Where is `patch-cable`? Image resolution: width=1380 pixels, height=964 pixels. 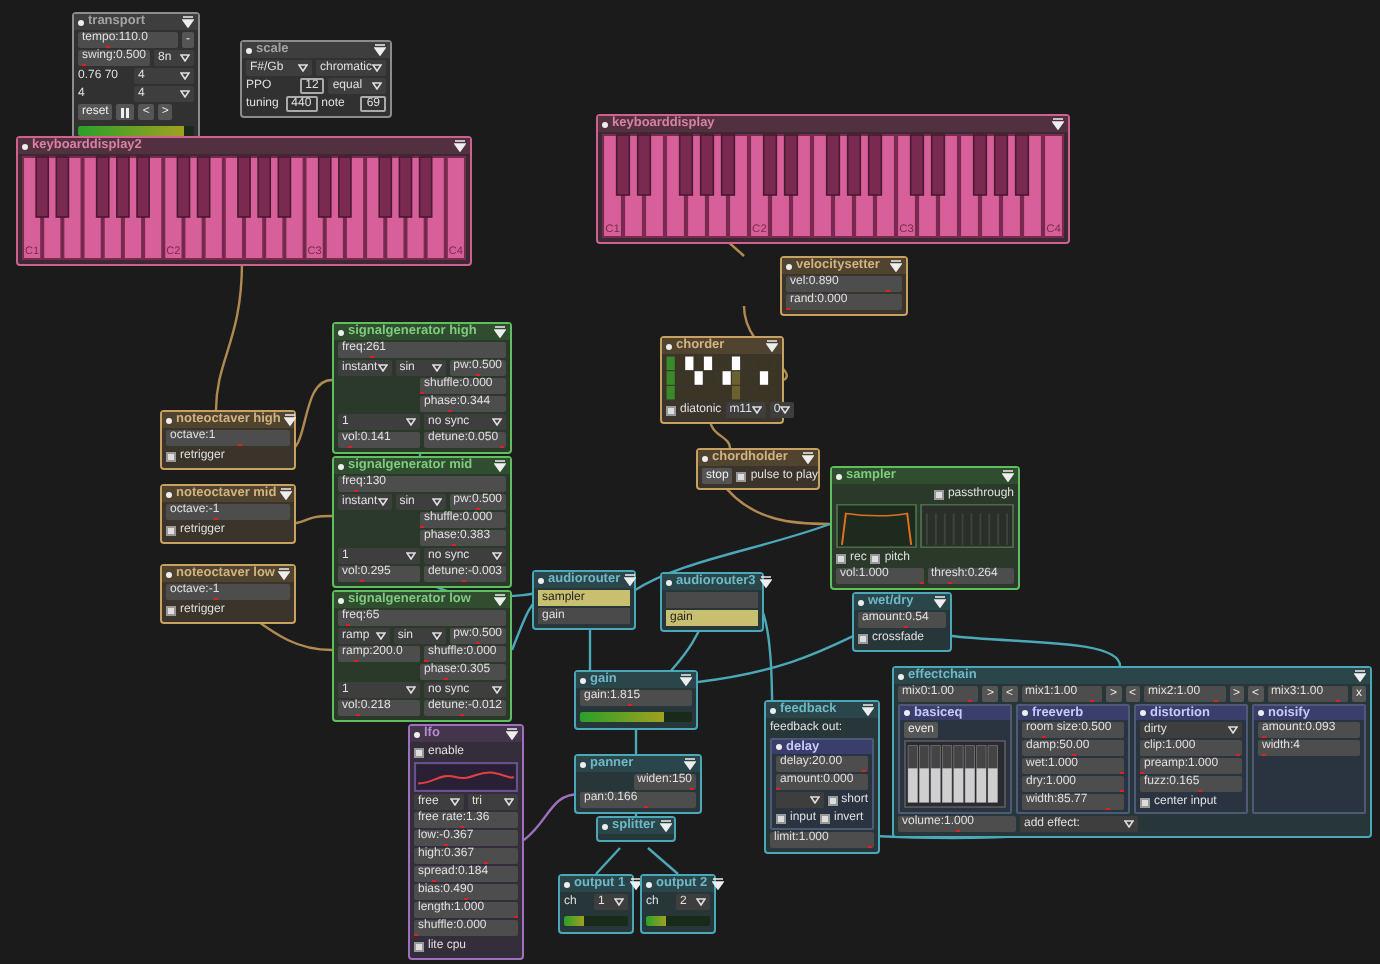
patch-cable is located at coordinates (735, 248).